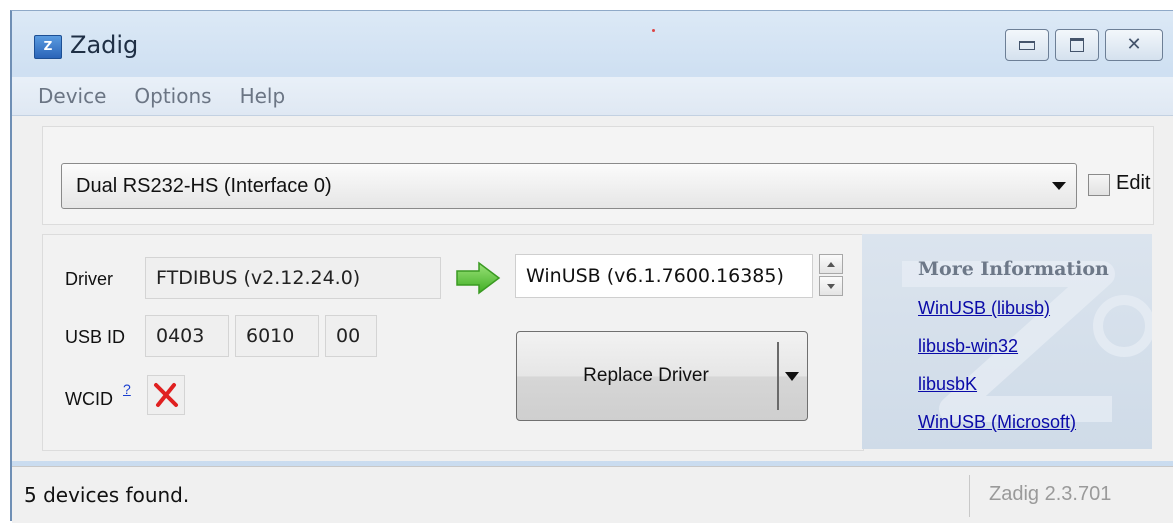 The width and height of the screenshot is (1173, 523). Describe the element at coordinates (1013, 269) in the screenshot. I see `more-information-title: More Information` at that location.